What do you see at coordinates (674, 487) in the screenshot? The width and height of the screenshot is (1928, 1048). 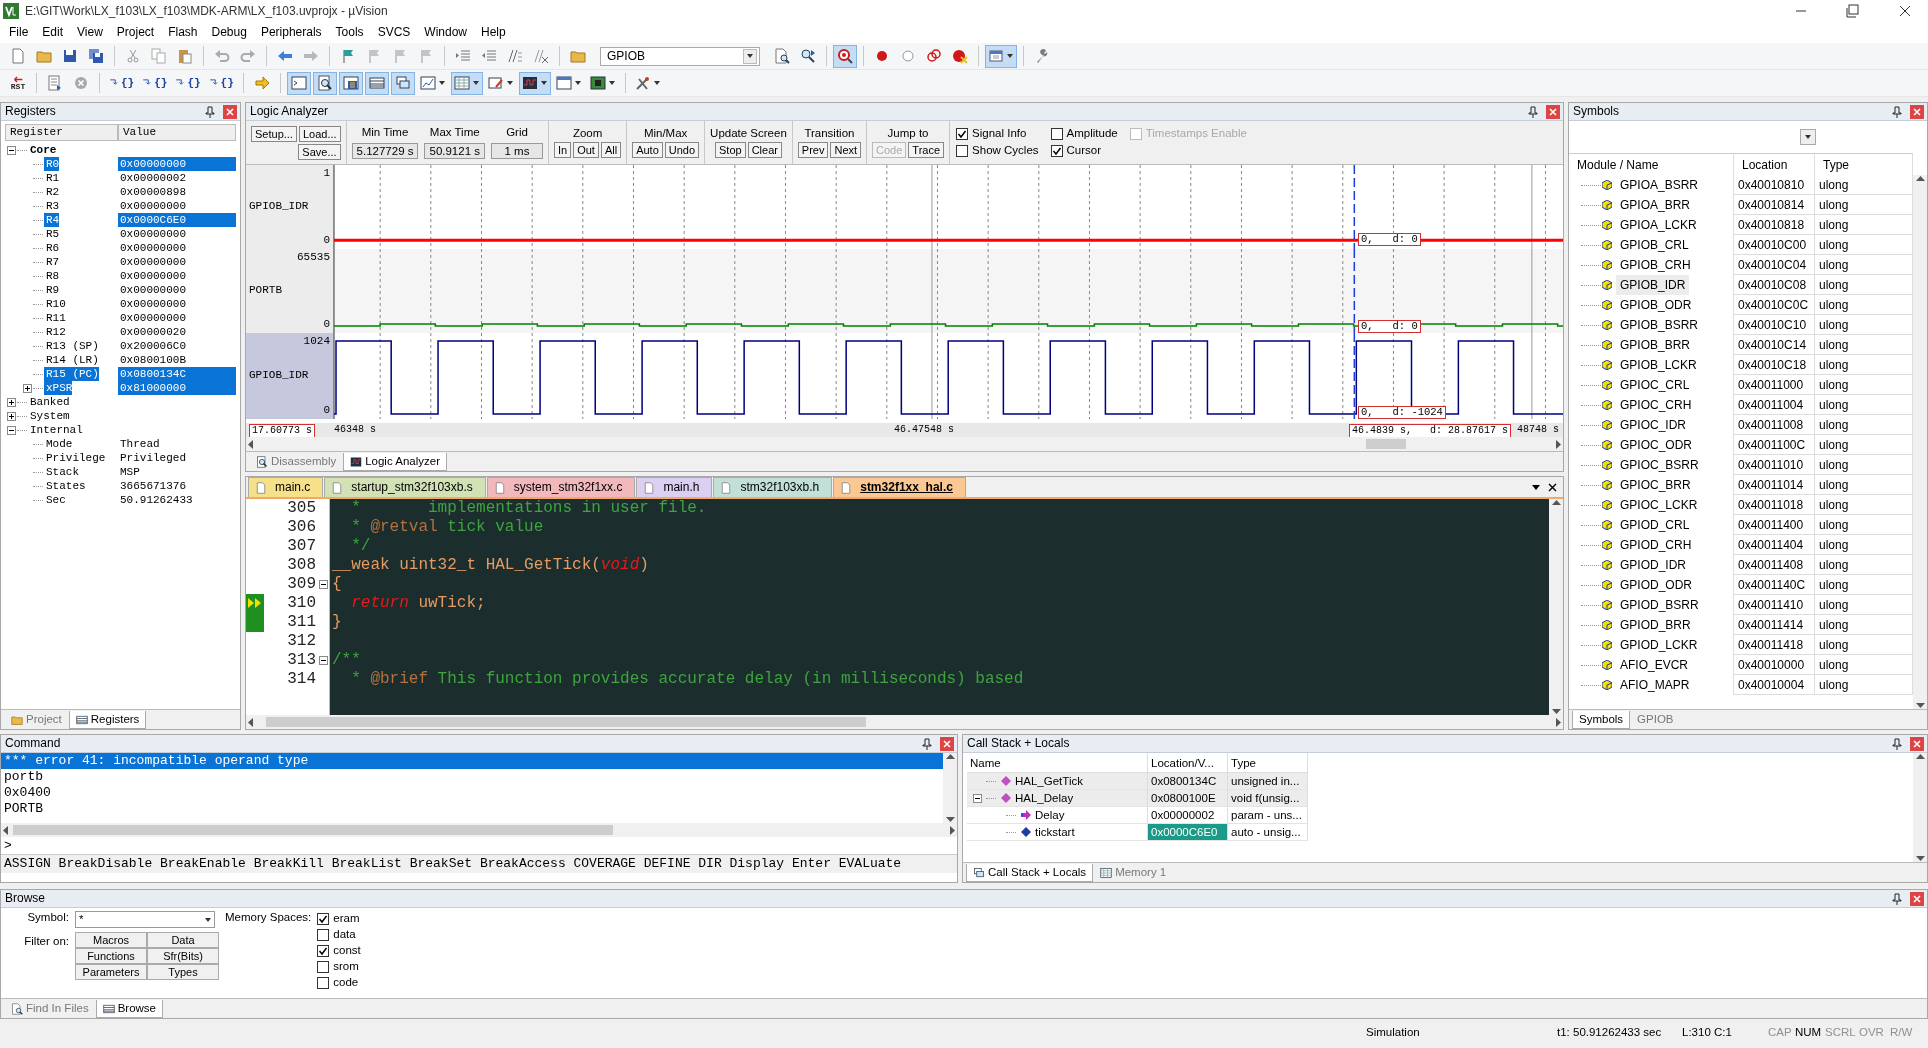 I see `file-tab: main.h` at bounding box center [674, 487].